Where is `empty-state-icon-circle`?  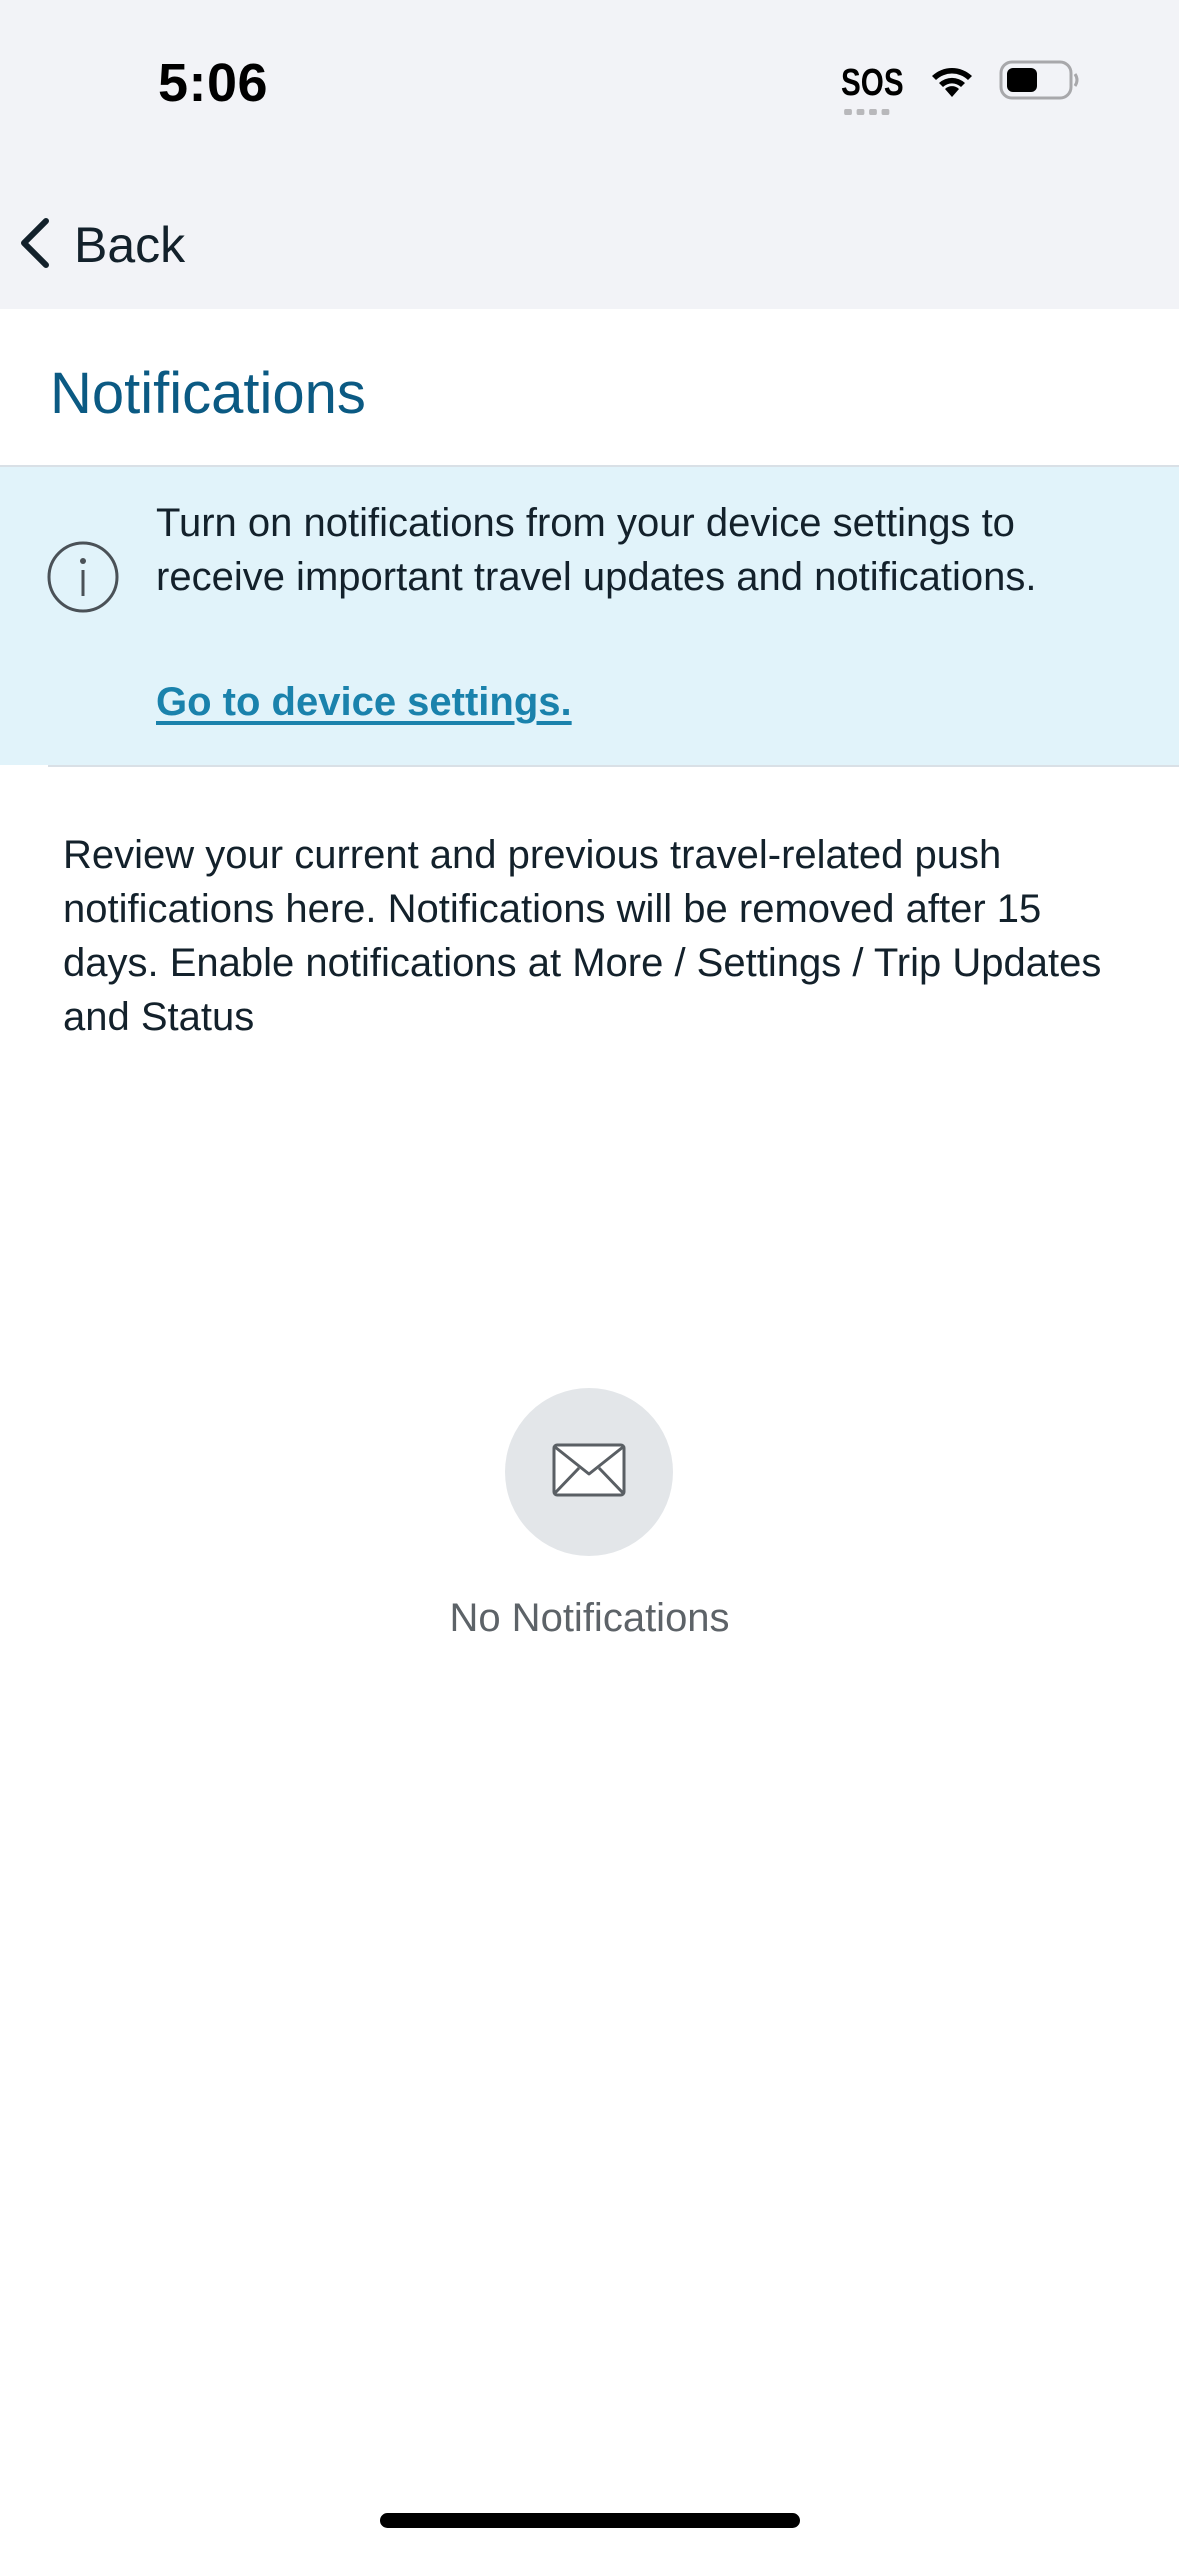 empty-state-icon-circle is located at coordinates (589, 1472).